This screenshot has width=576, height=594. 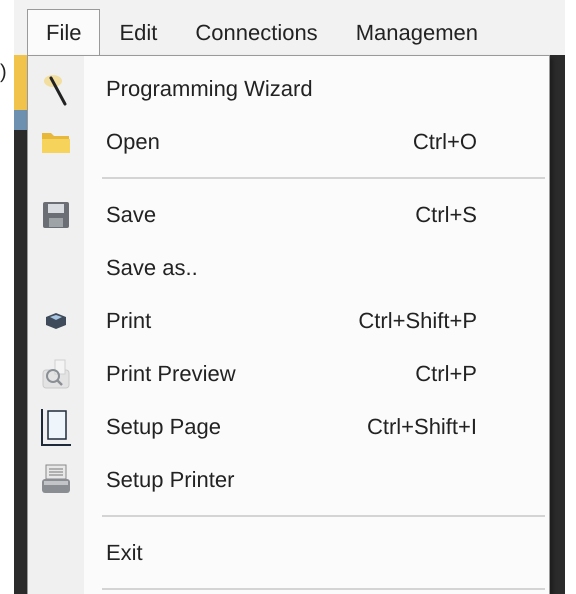 I want to click on edge-text: ), so click(x=3, y=72).